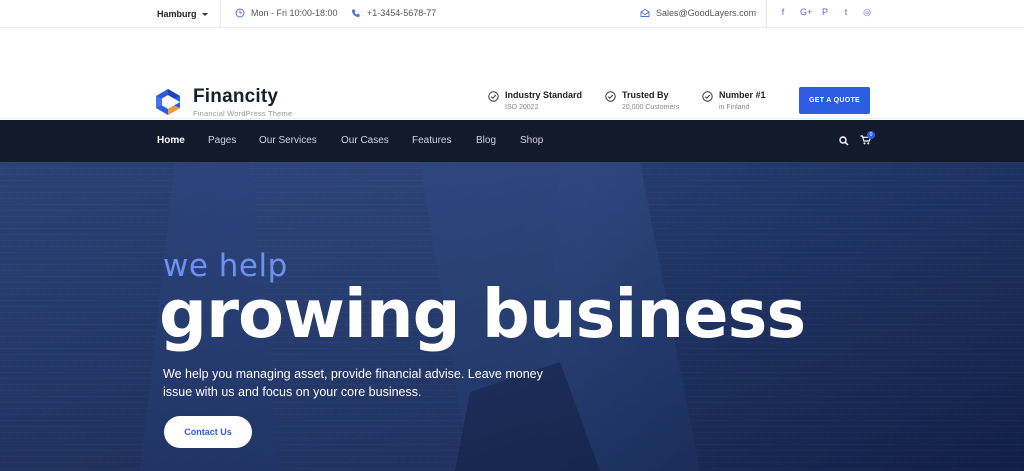  I want to click on phone-text: +1-3454-5678-77, so click(402, 13).